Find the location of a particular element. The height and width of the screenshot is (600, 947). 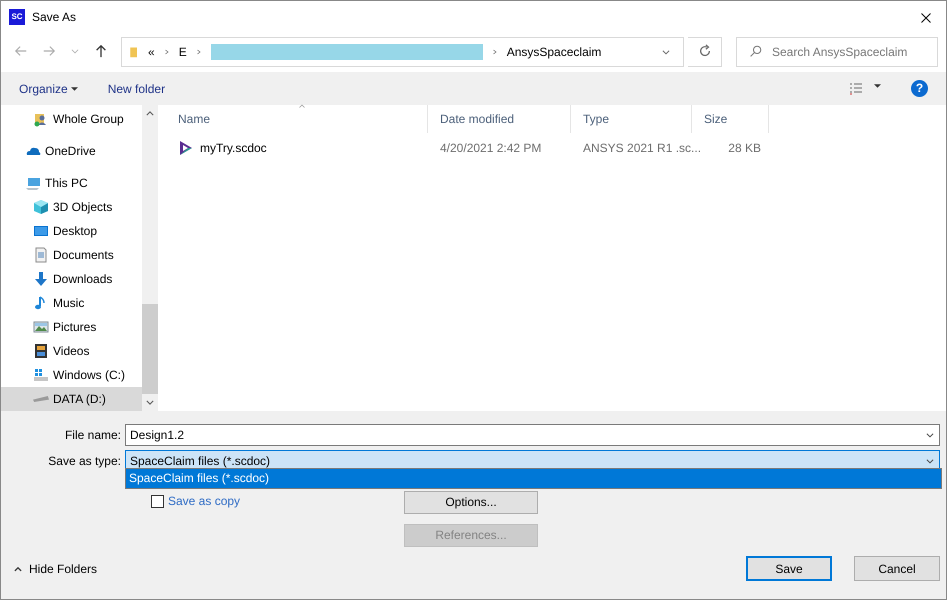

breadcrumb: AnsysSpaceclaim is located at coordinates (554, 51).